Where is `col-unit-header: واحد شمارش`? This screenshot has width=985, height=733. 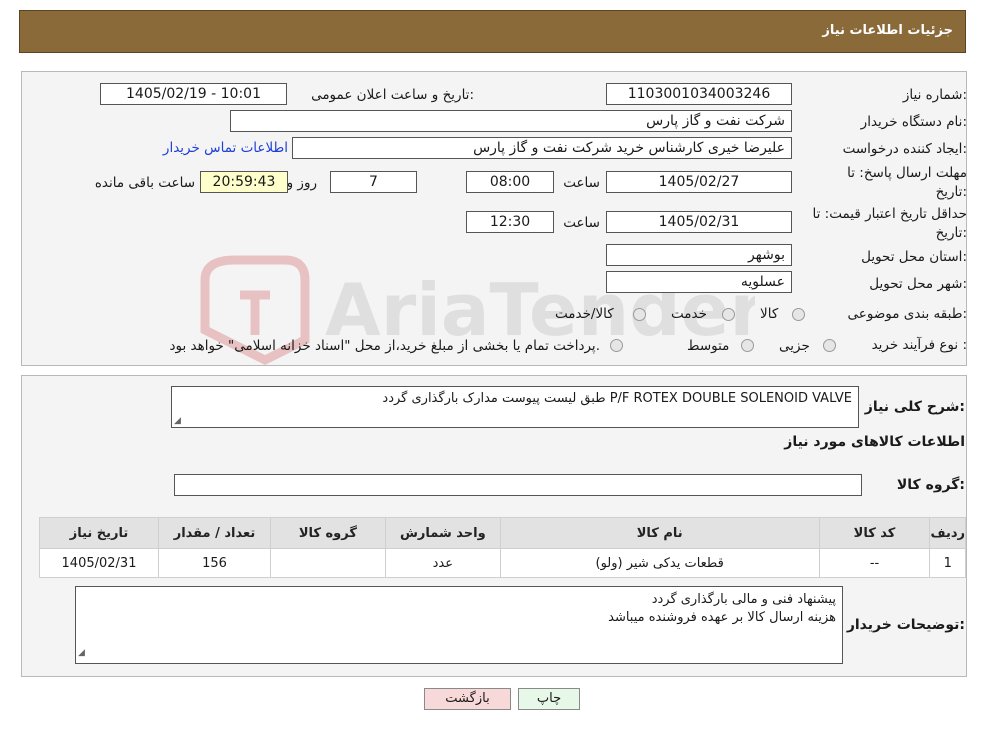 col-unit-header: واحد شمارش is located at coordinates (442, 533).